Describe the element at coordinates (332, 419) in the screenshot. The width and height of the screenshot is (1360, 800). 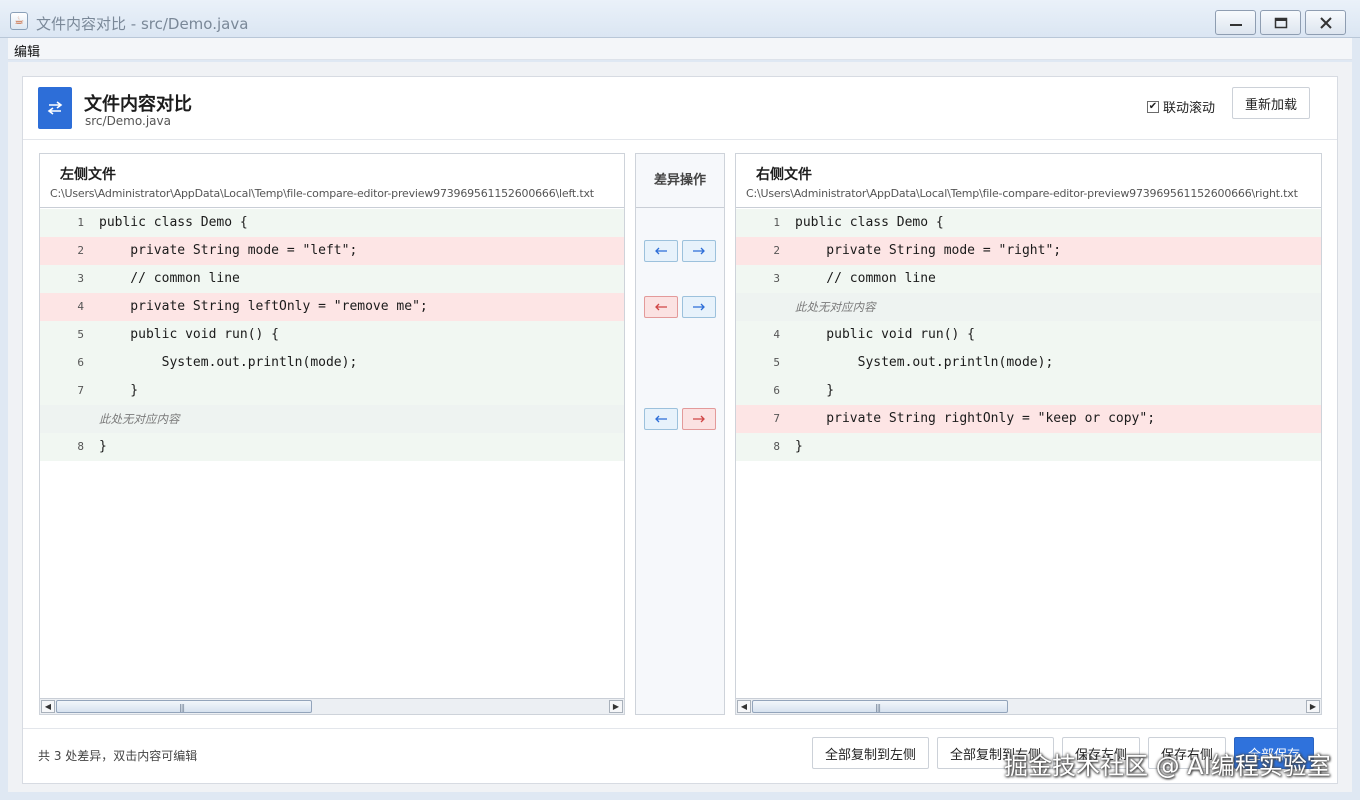
I see `left-code-line: 此处无对应内容` at that location.